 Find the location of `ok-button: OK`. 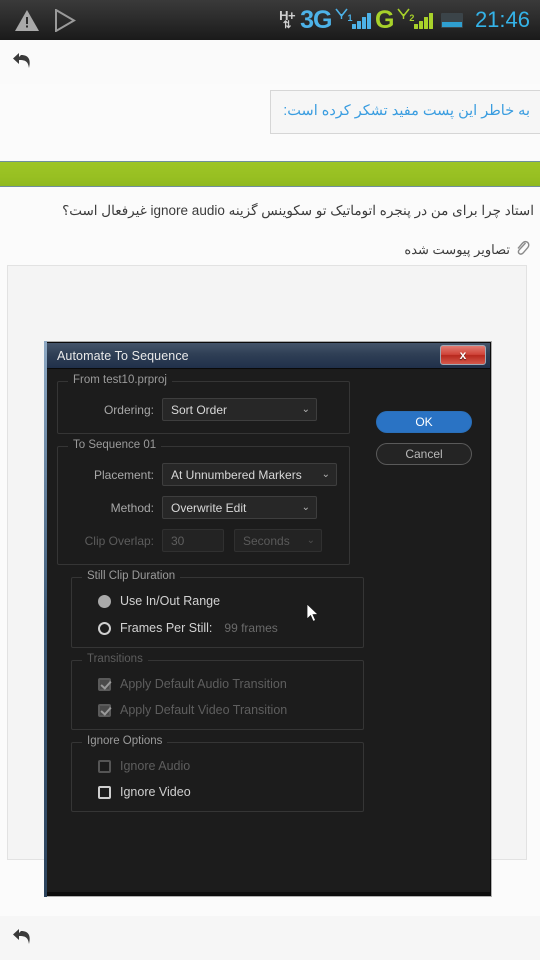

ok-button: OK is located at coordinates (424, 422).